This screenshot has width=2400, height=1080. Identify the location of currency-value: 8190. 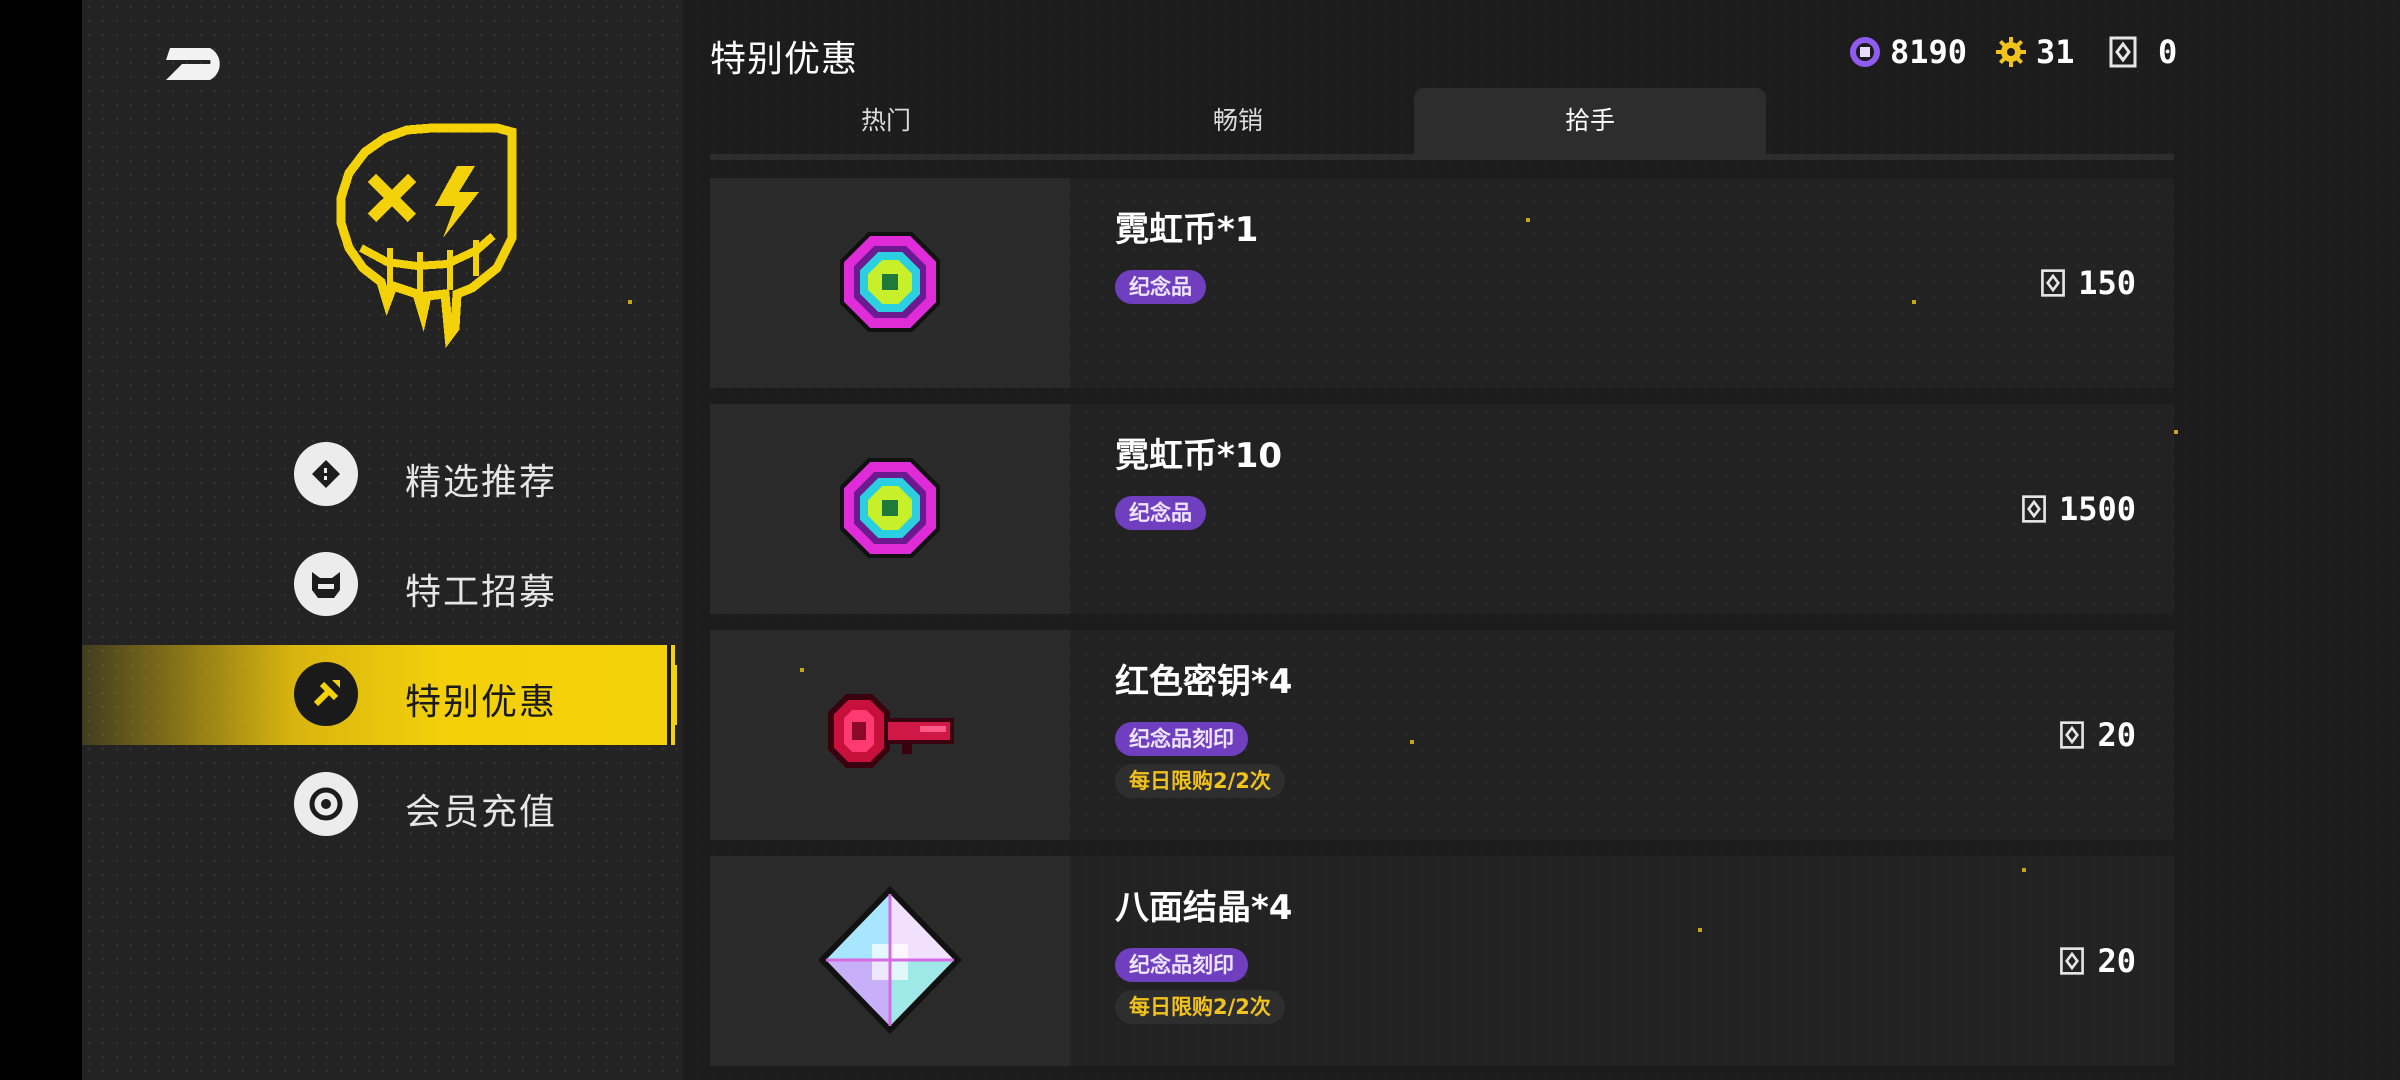
(1929, 52).